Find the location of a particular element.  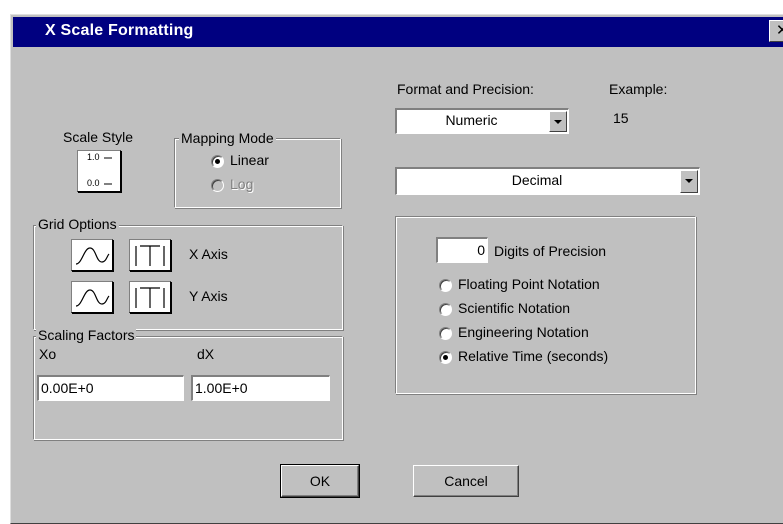

engineering-label: Engineering Notation is located at coordinates (523, 332).